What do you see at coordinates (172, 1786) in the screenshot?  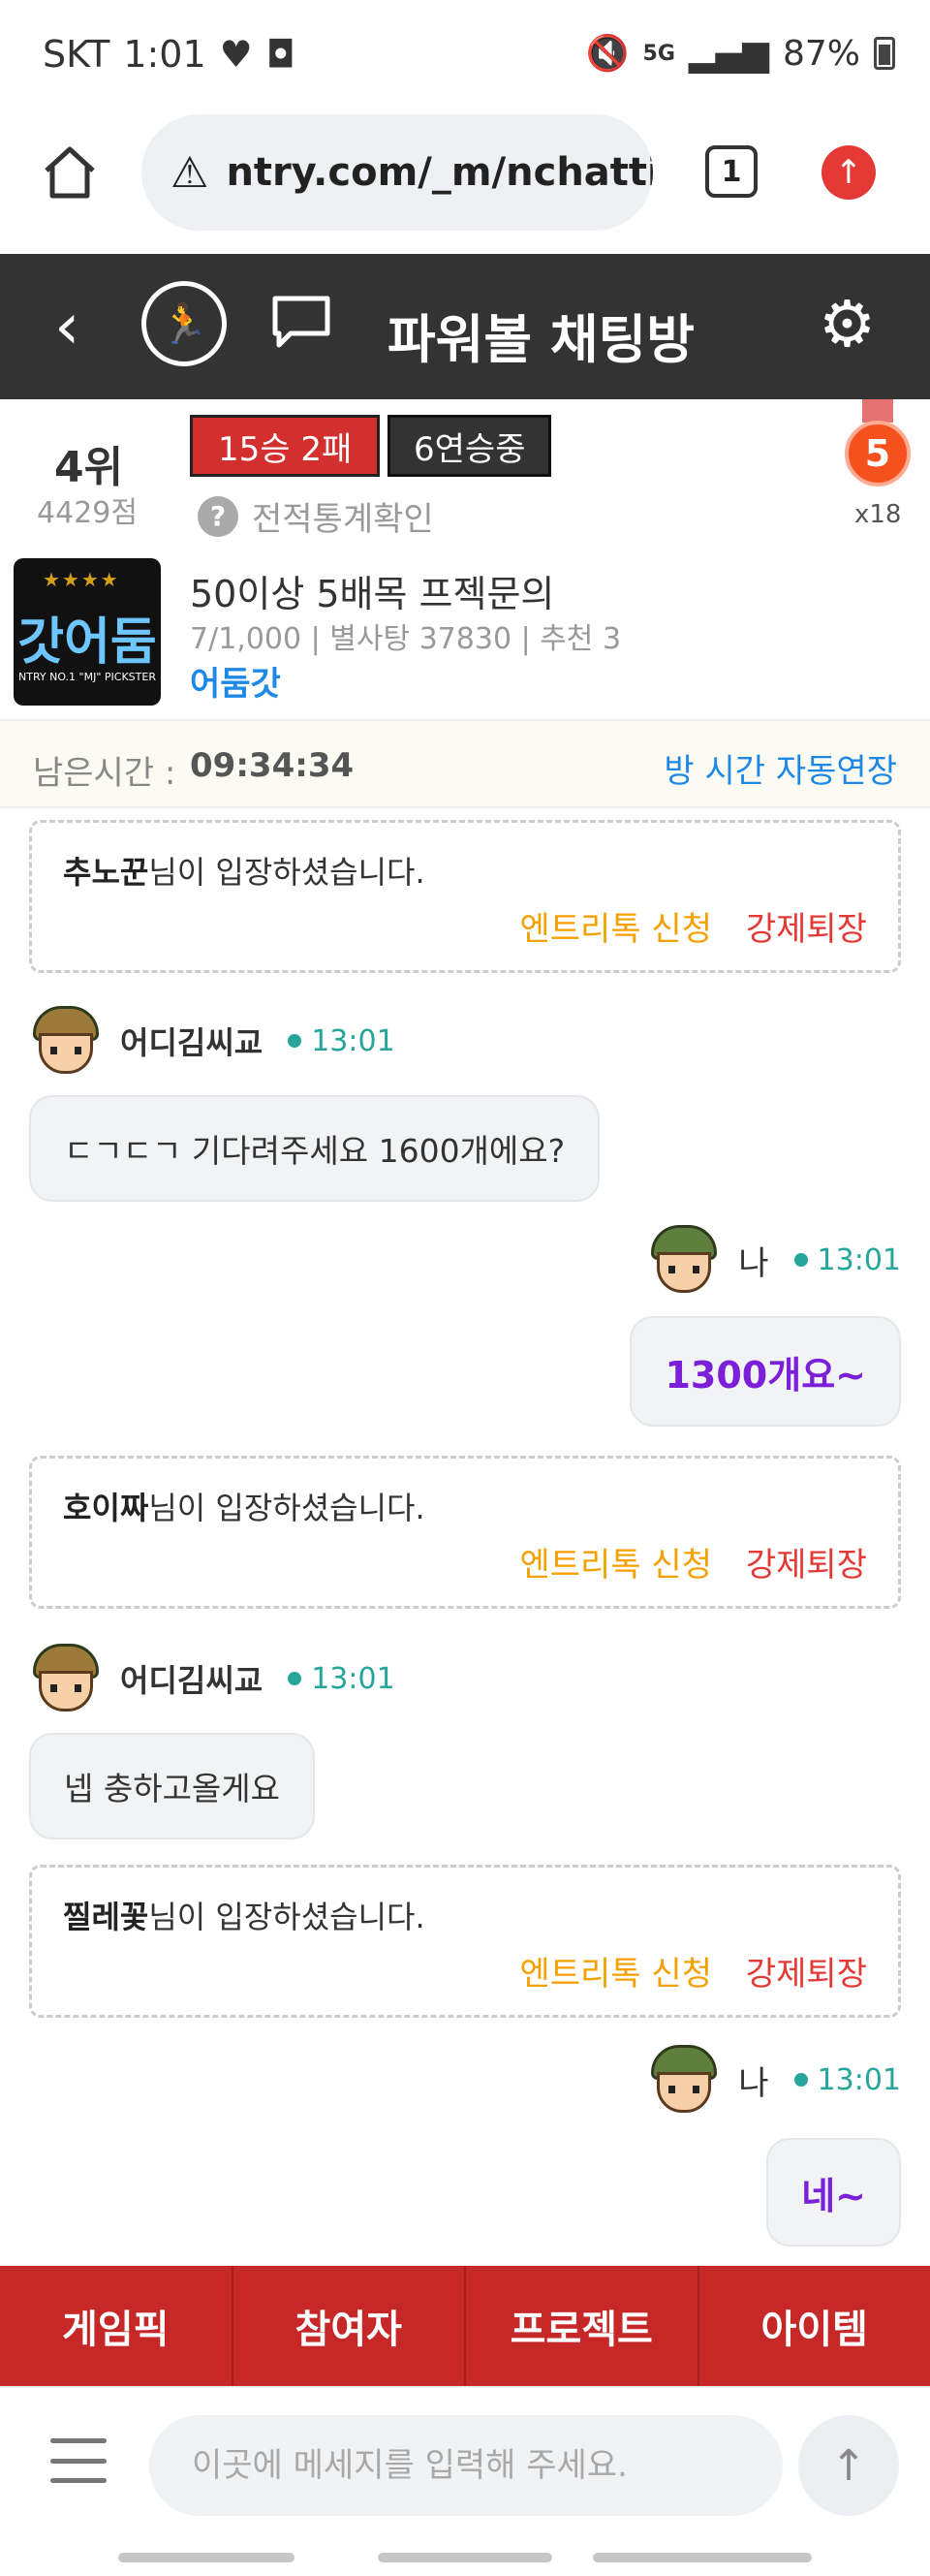 I see `message-bubble: 넵 충하고올게요` at bounding box center [172, 1786].